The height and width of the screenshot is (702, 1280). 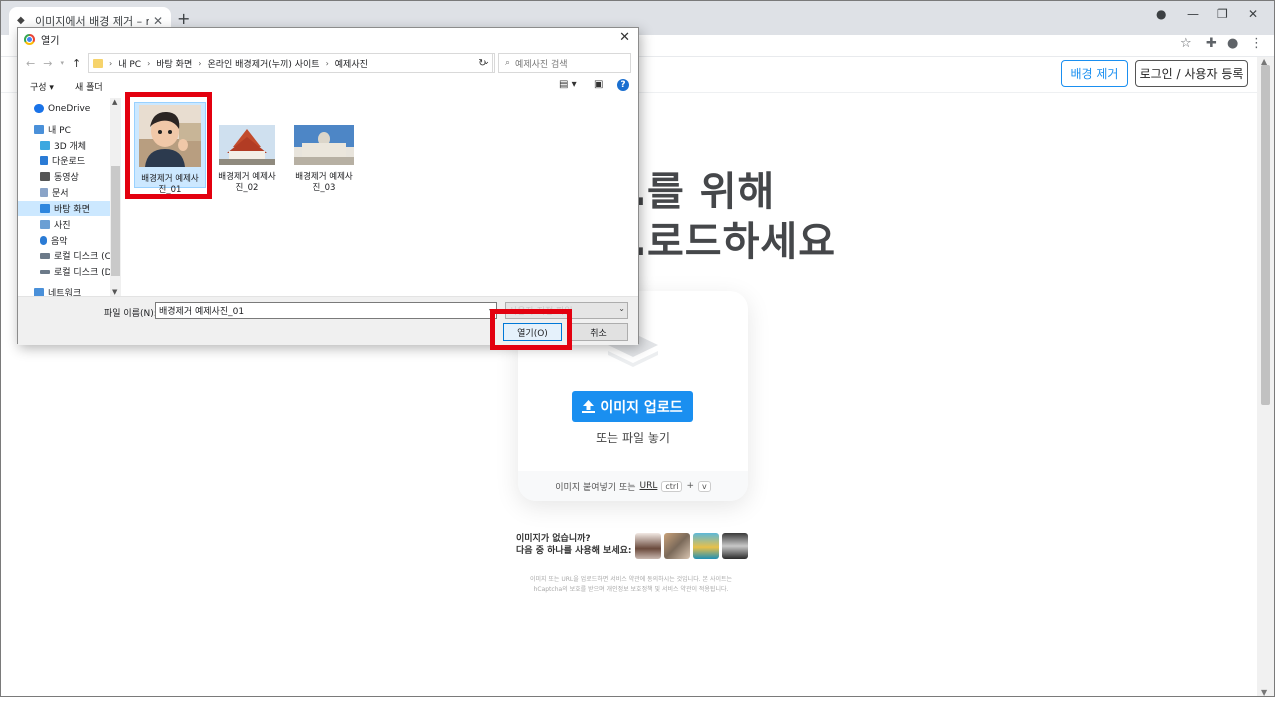 I want to click on breadcrumb-item: 예제사진, so click(x=351, y=63).